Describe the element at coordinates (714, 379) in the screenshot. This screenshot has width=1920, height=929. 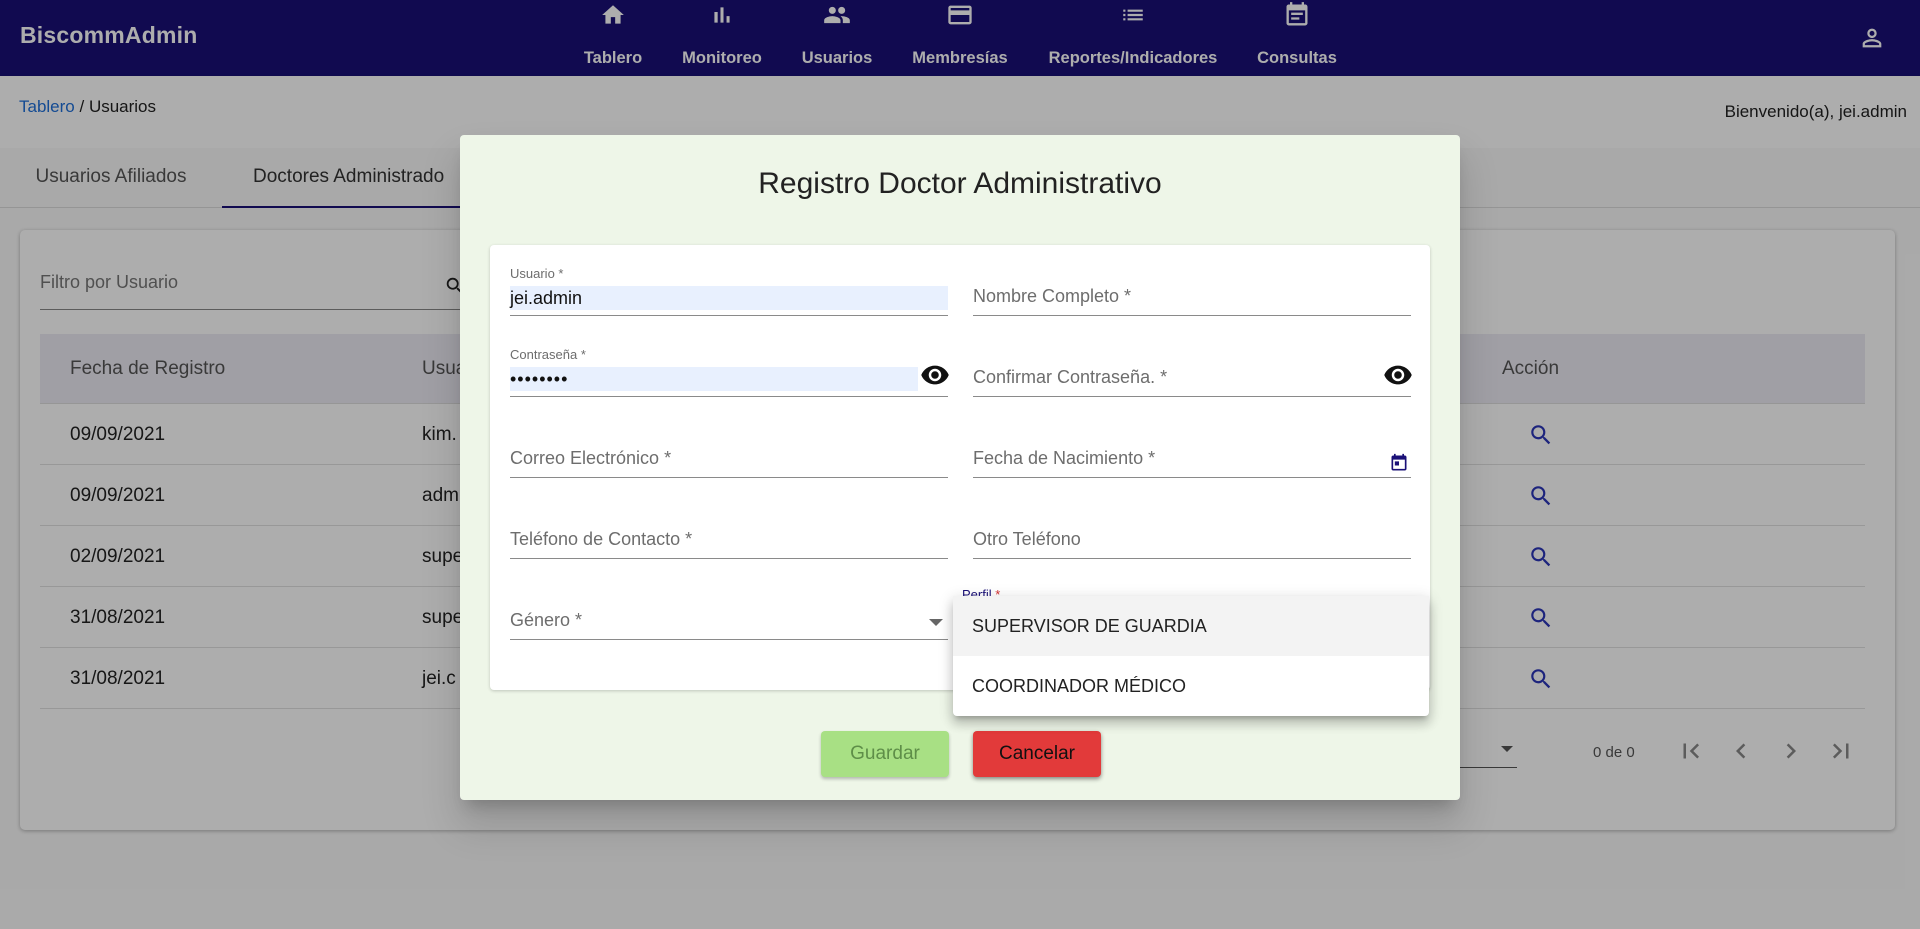
I see `password-value: ••••••••` at that location.